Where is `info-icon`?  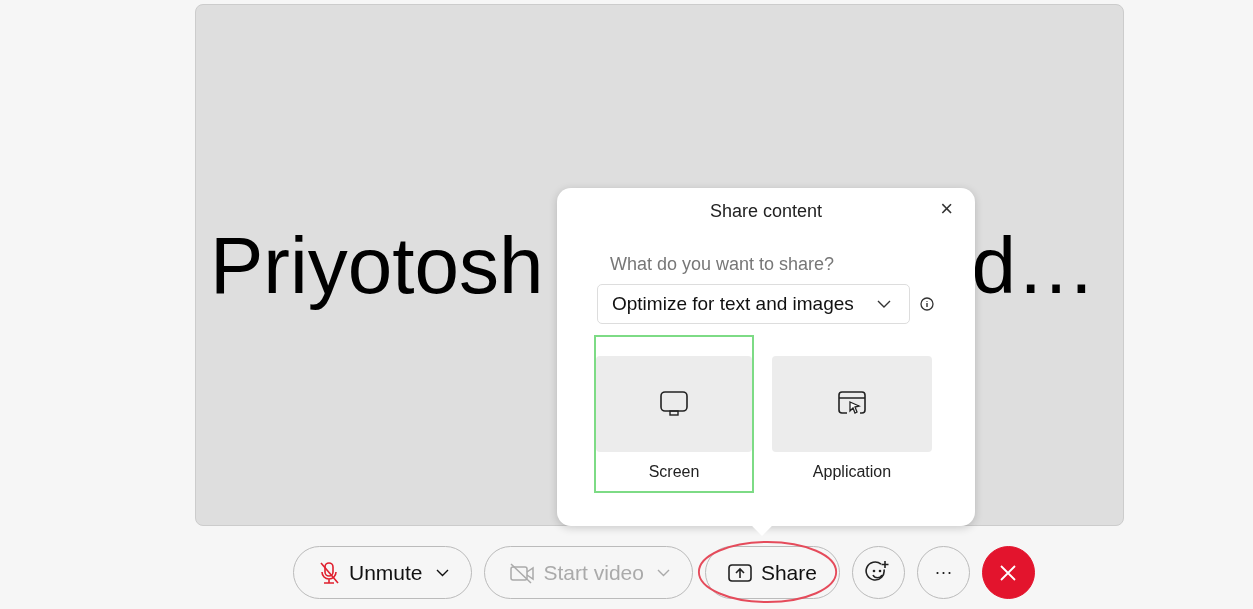 info-icon is located at coordinates (927, 304).